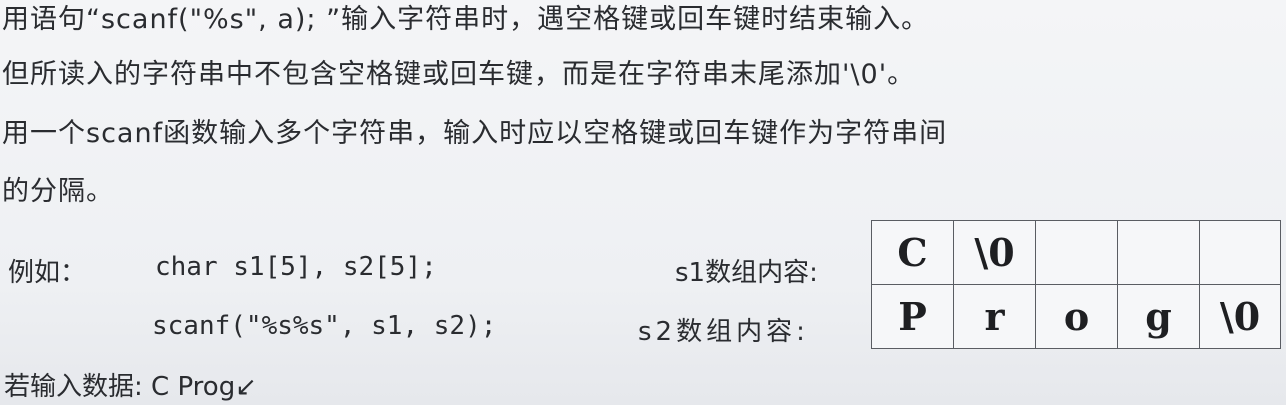 The image size is (1286, 405). What do you see at coordinates (58, 191) in the screenshot?
I see `text-line-4: 的分隔。` at bounding box center [58, 191].